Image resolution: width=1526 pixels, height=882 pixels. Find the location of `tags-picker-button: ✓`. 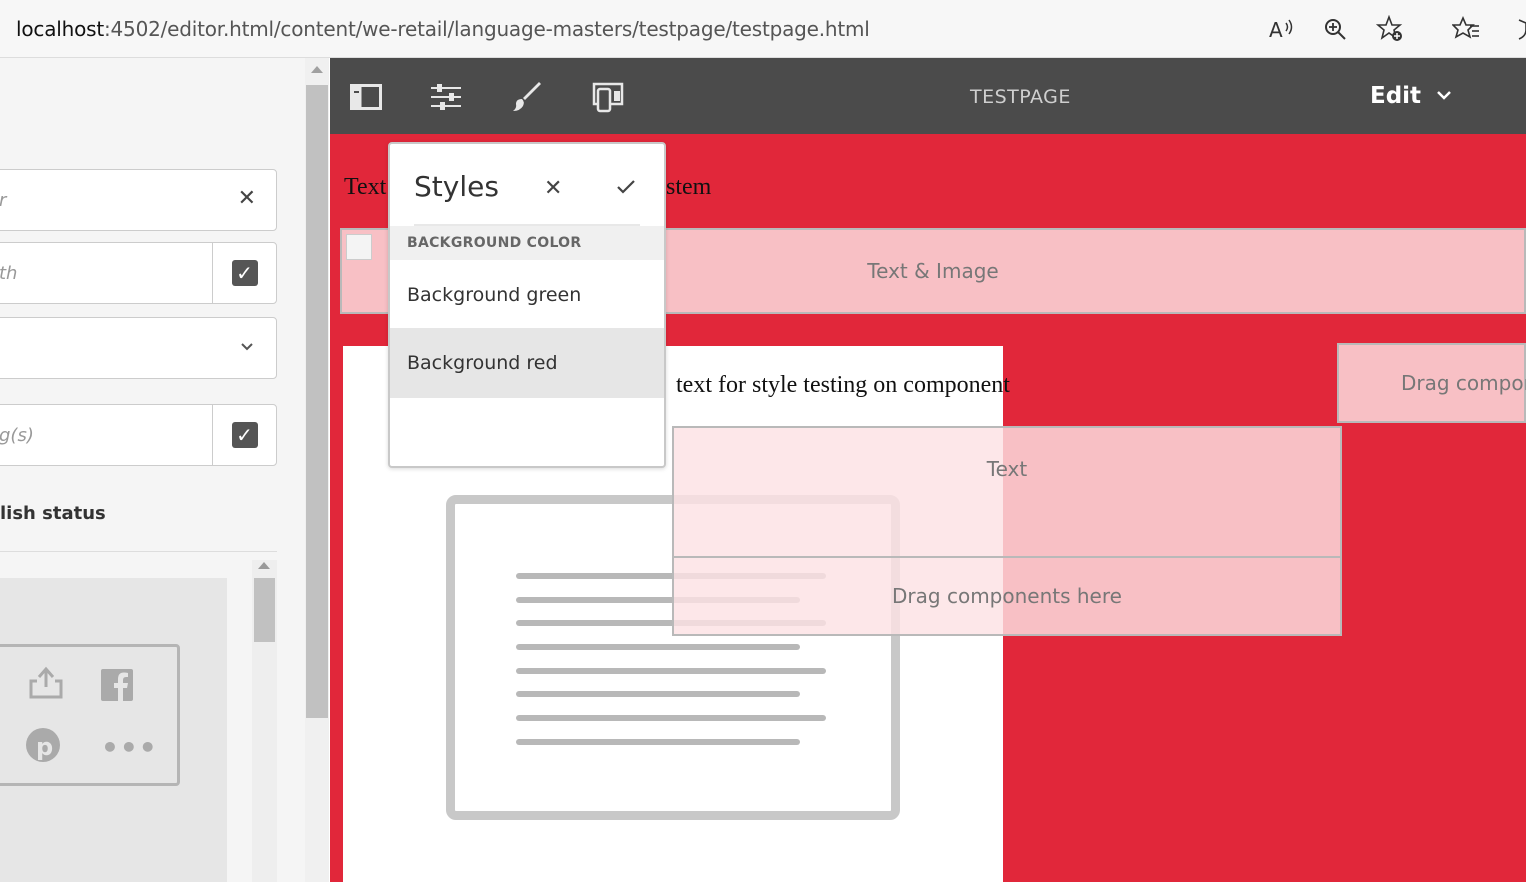

tags-picker-button: ✓ is located at coordinates (244, 435).